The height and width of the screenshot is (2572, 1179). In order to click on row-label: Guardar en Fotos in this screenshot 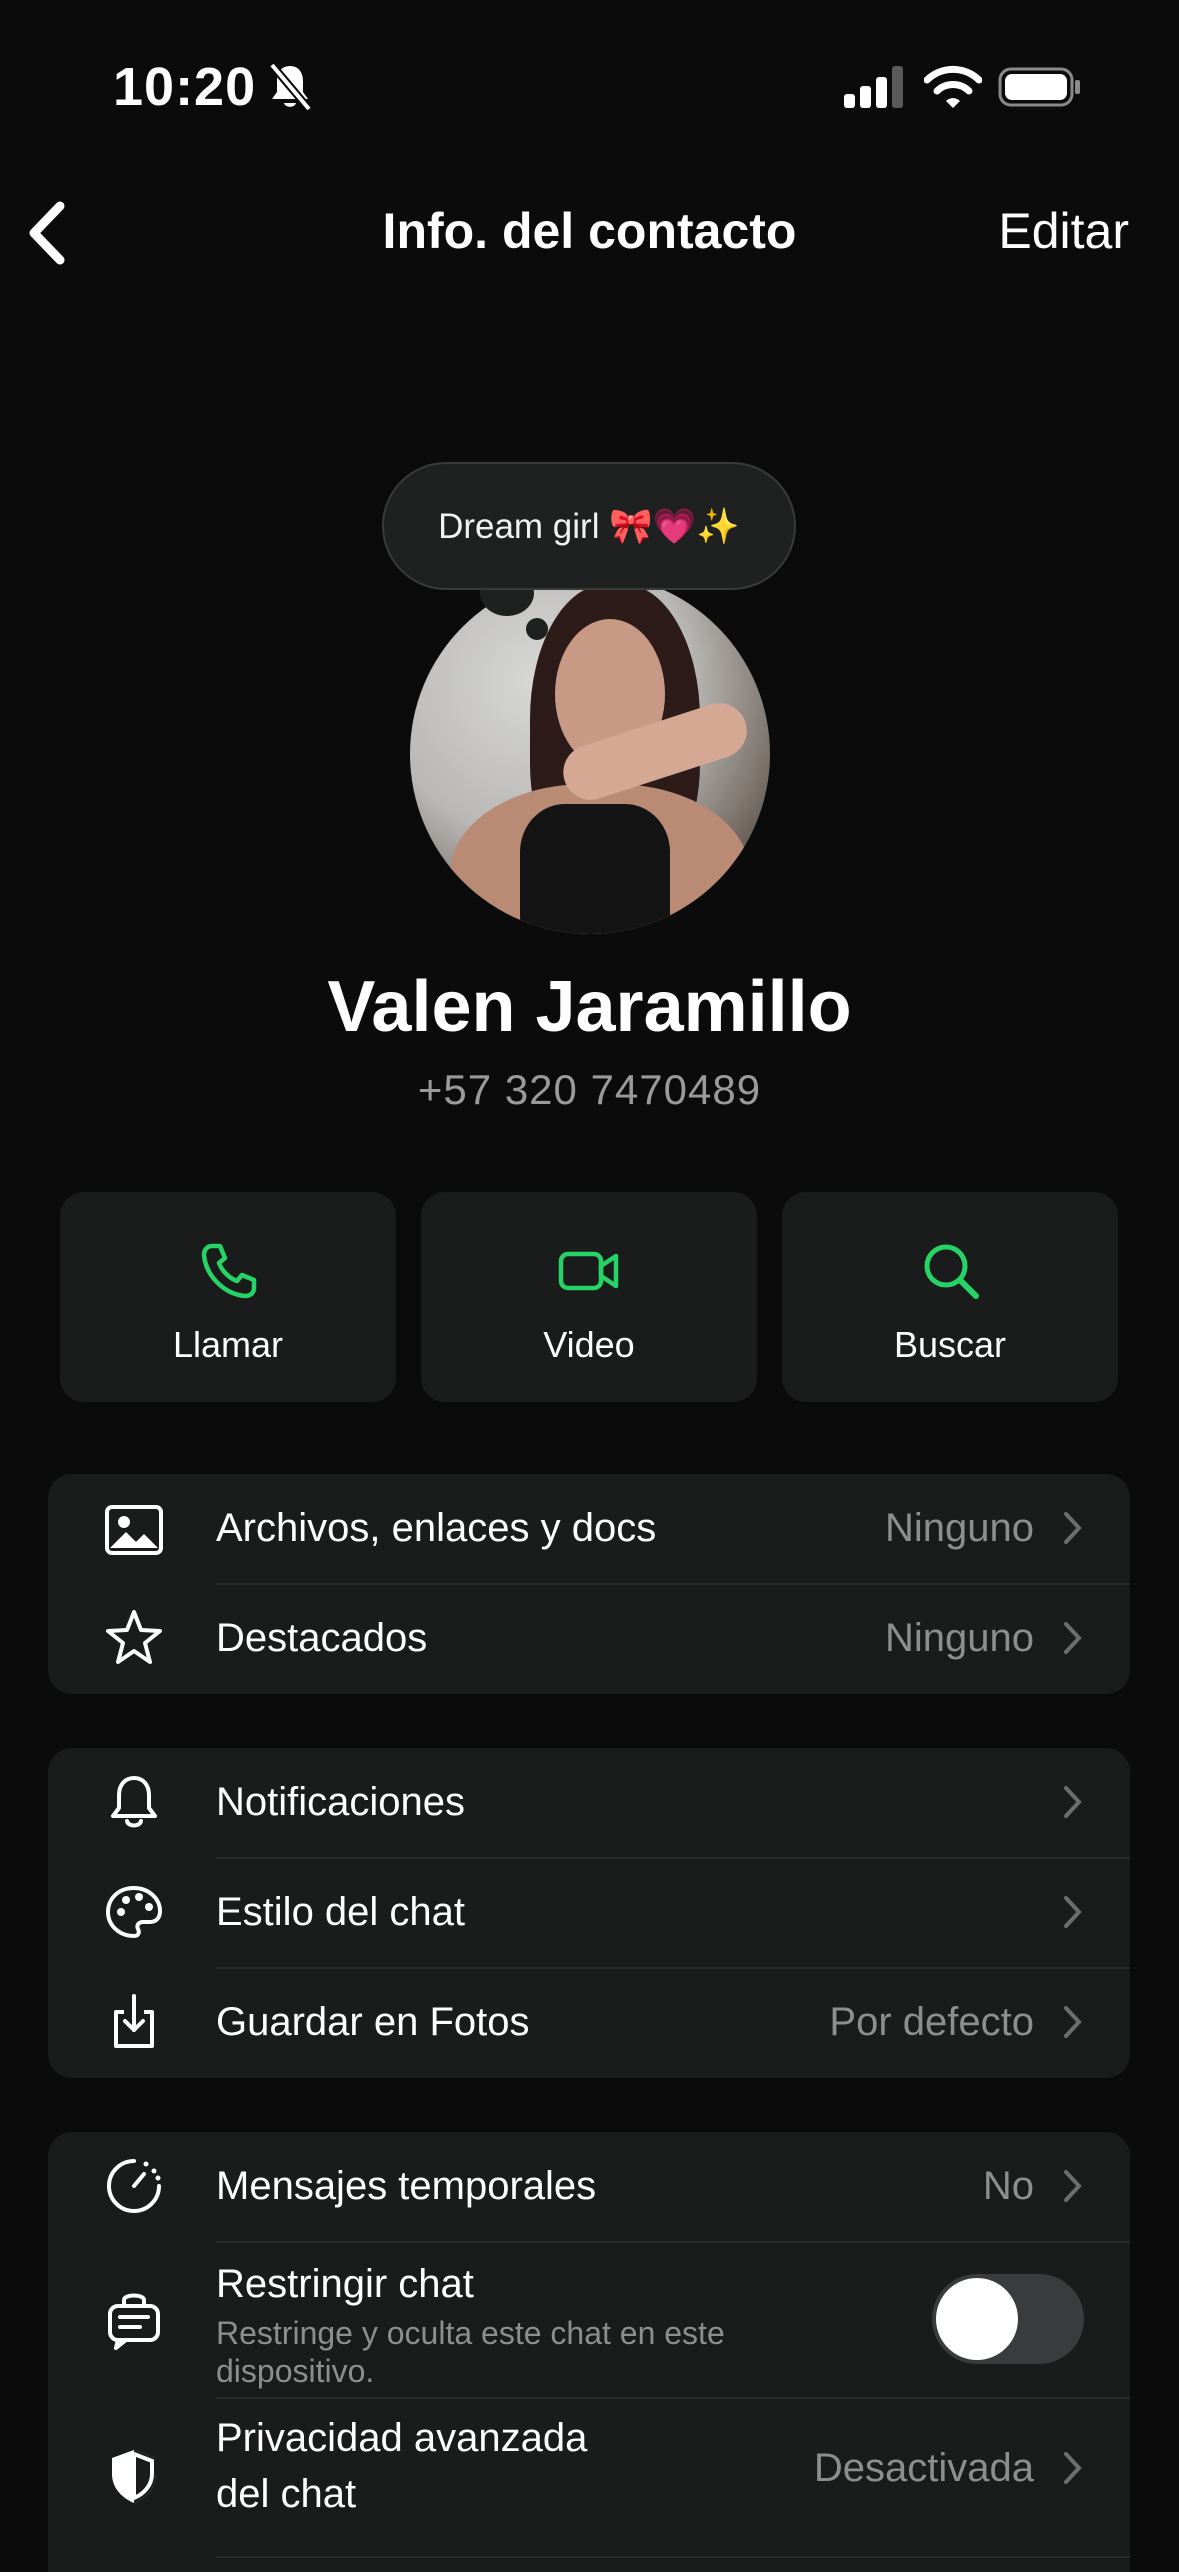, I will do `click(373, 2022)`.